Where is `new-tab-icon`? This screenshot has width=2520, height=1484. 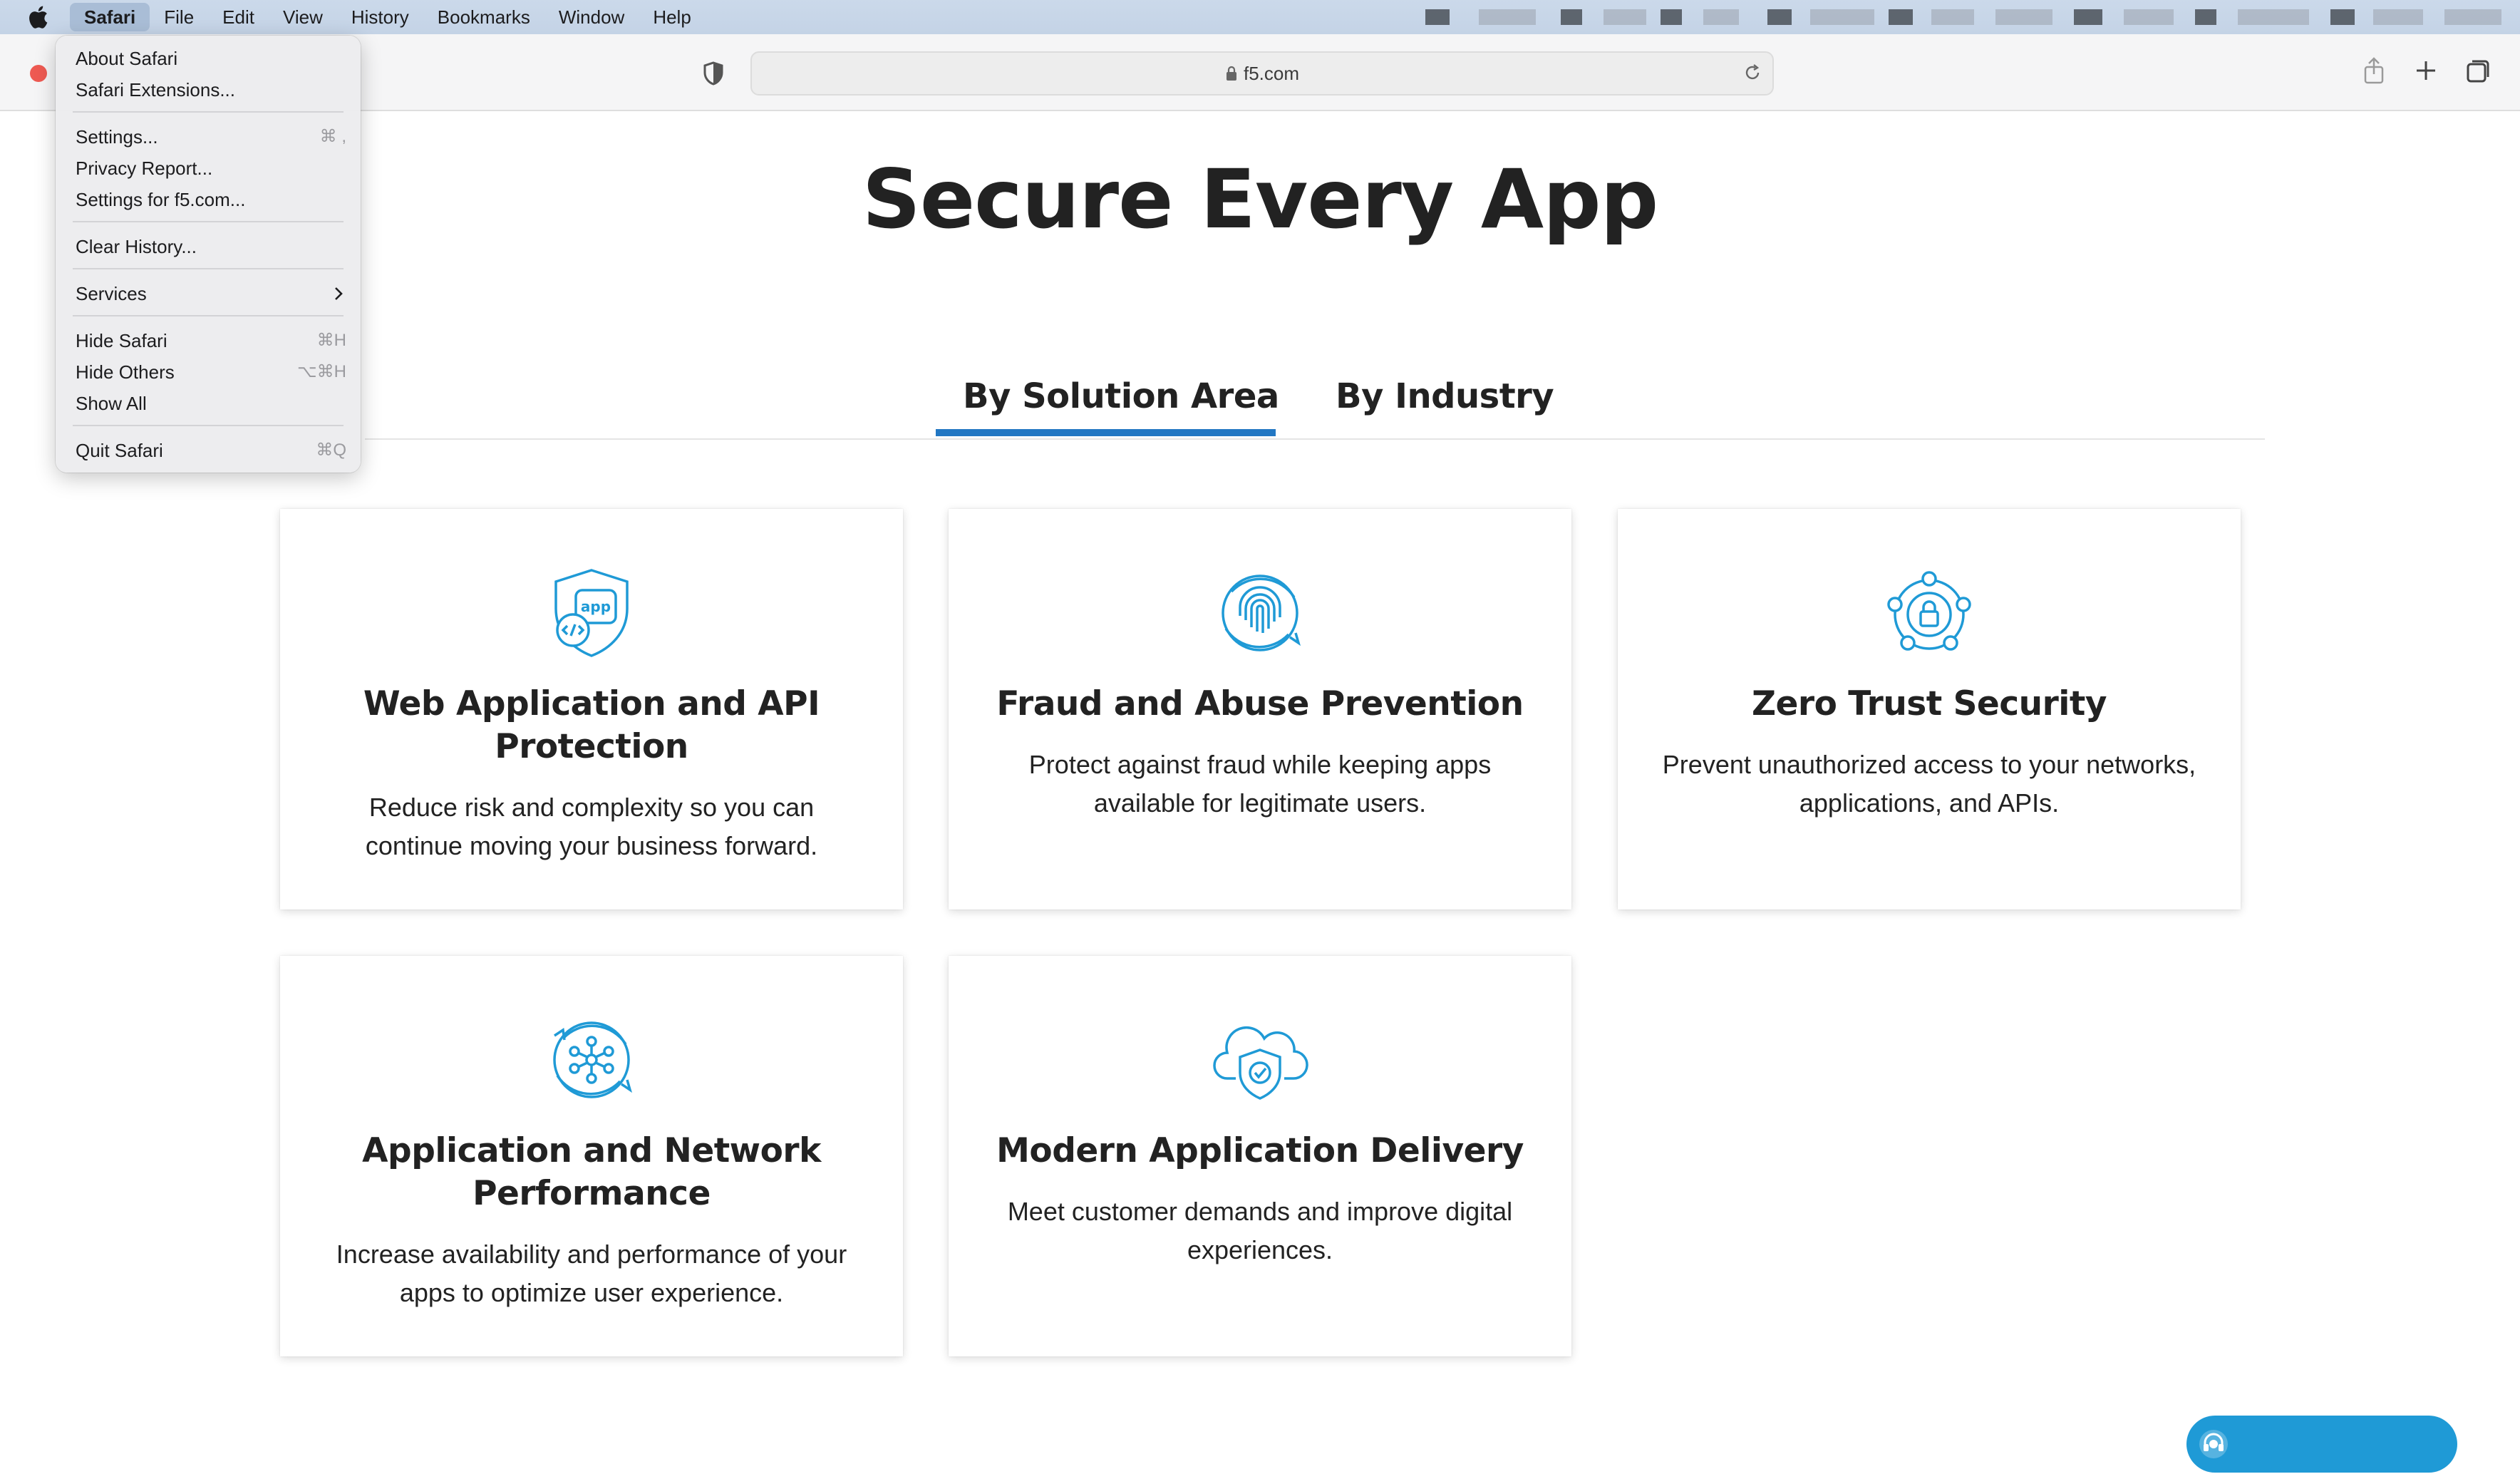 new-tab-icon is located at coordinates (2426, 71).